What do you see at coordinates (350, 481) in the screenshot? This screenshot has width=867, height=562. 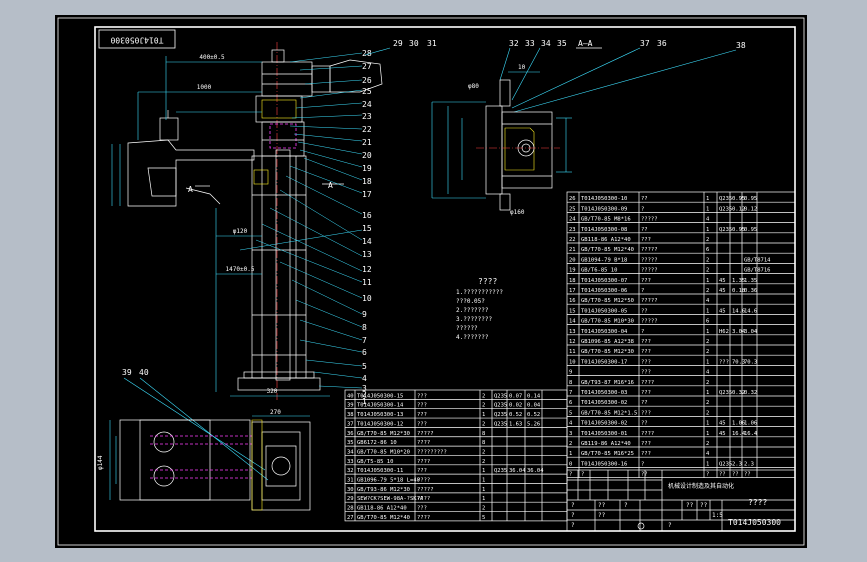 I see `bom-lower-cell: 31` at bounding box center [350, 481].